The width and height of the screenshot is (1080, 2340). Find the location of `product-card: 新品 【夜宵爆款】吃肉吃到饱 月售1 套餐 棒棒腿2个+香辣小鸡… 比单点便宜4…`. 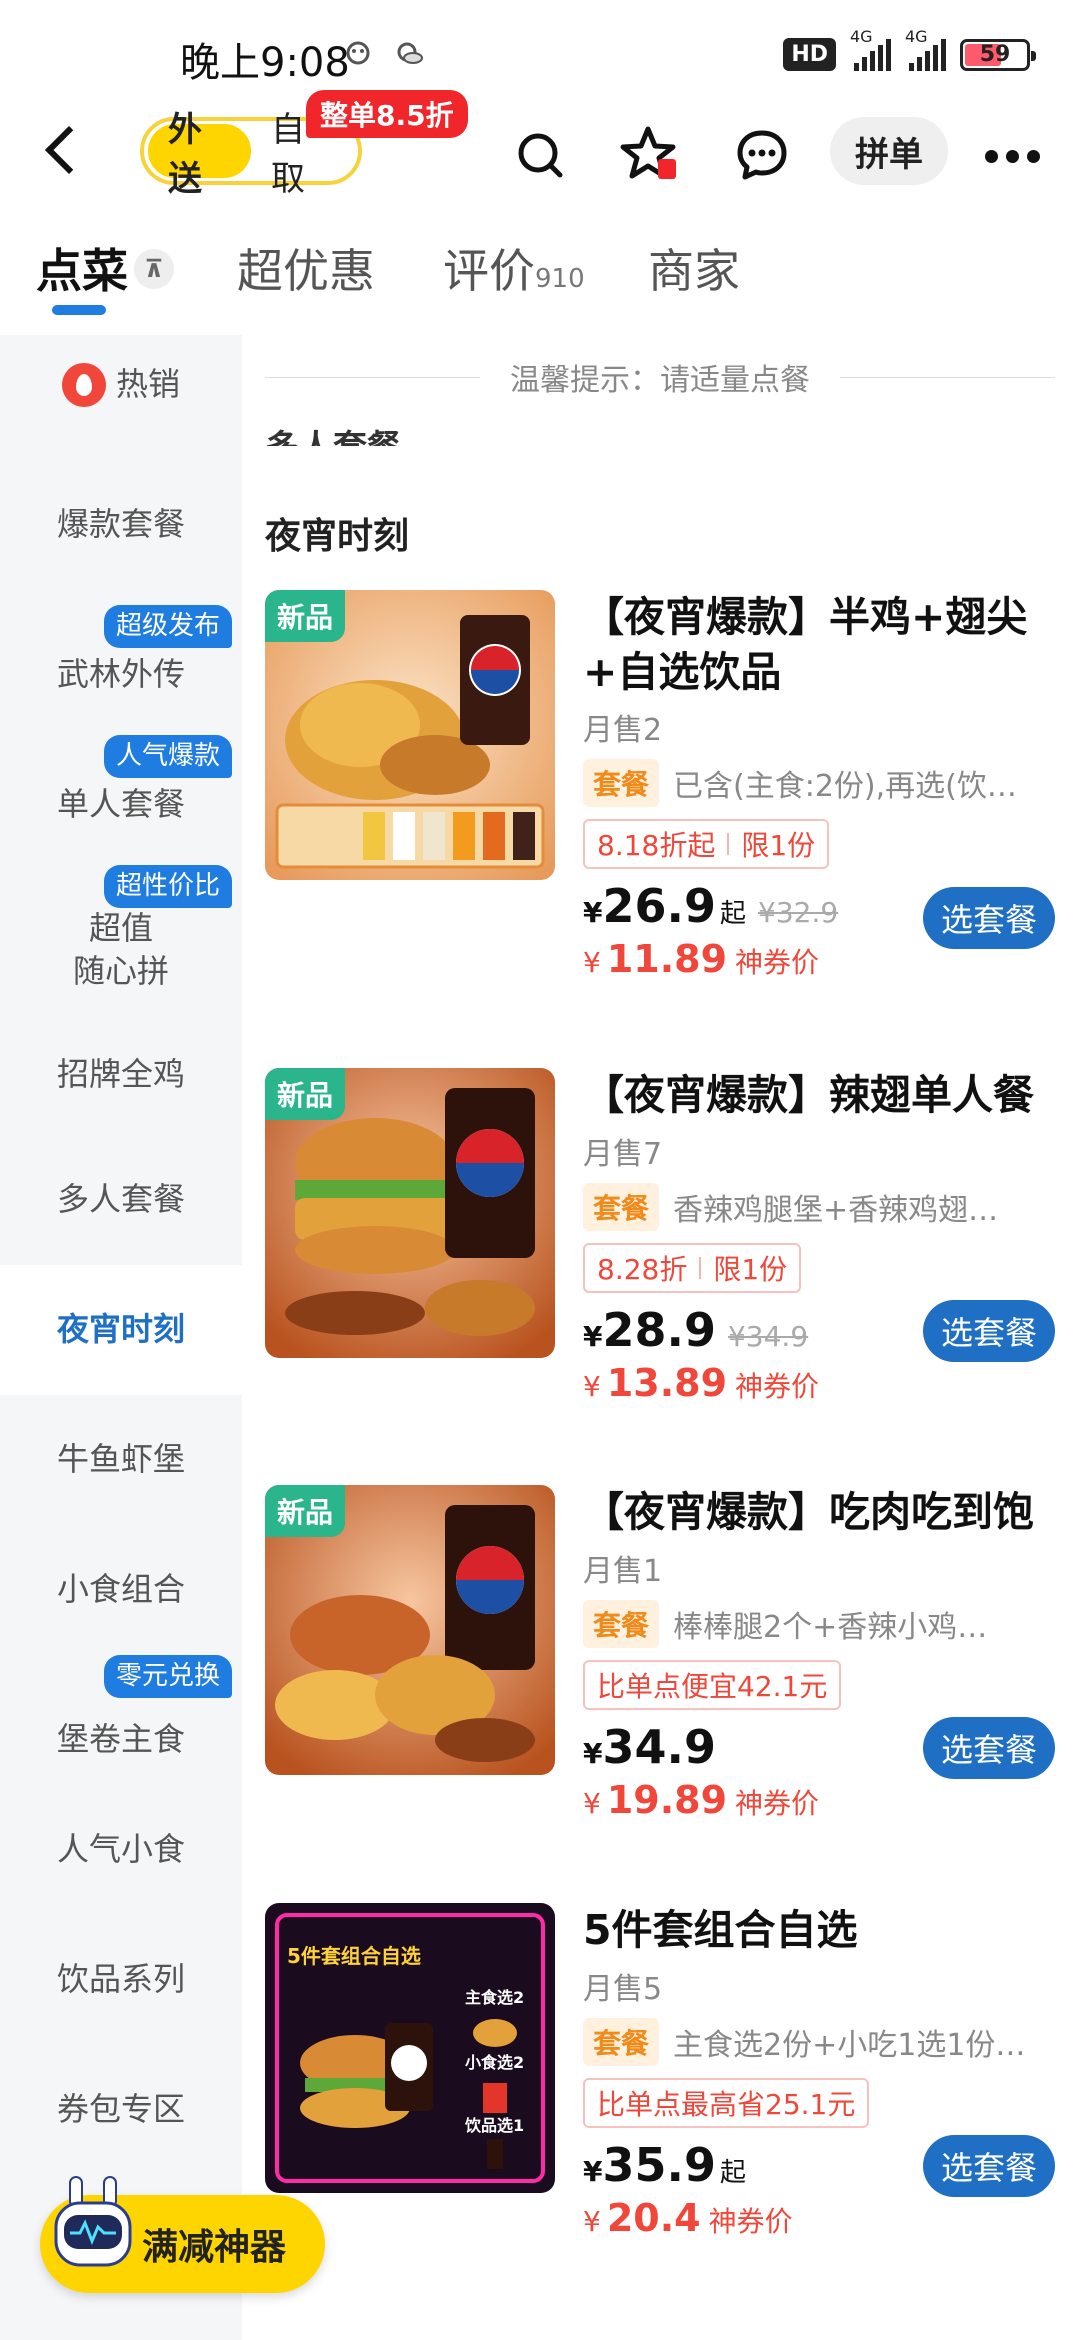

product-card: 新品 【夜宵爆款】吃肉吃到饱 月售1 套餐 棒棒腿2个+香辣小鸡… 比单点便宜4… is located at coordinates (660, 1685).